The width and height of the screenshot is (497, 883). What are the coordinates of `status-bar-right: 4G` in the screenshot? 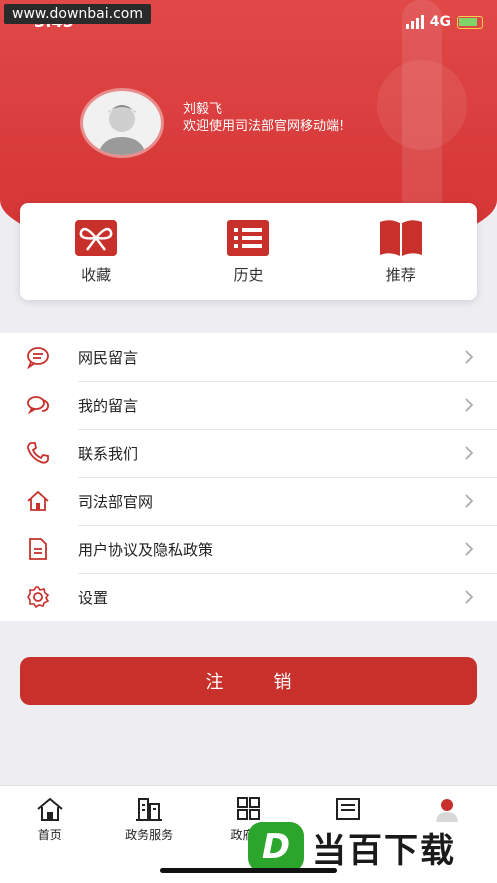 It's located at (444, 22).